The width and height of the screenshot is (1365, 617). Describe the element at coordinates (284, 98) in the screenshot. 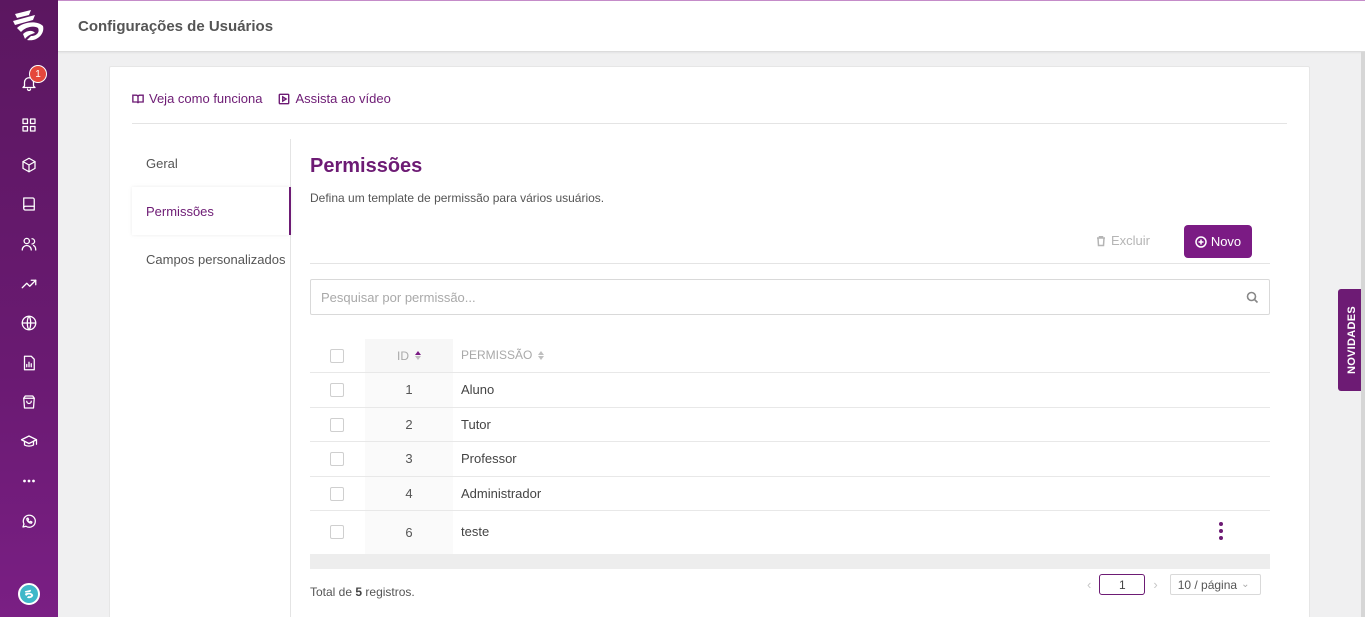

I see `play-video-icon` at that location.